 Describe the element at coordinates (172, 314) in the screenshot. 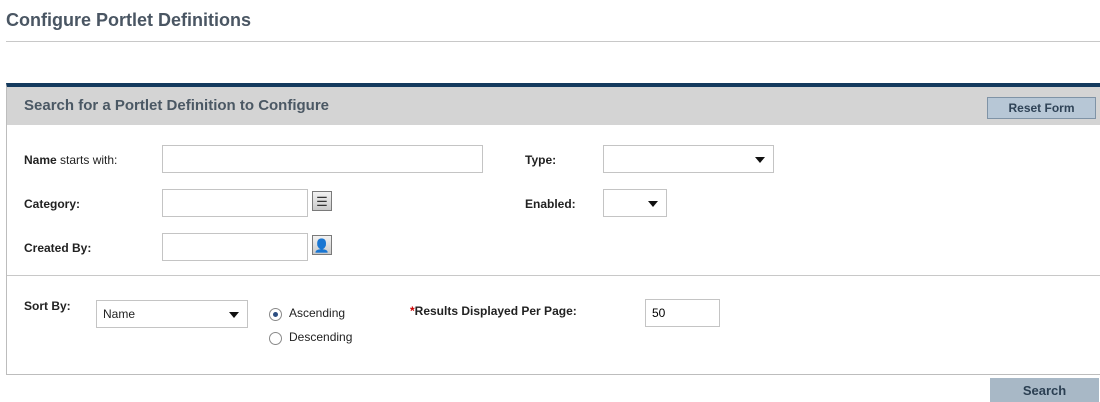

I see `sort-by-select: Name` at that location.